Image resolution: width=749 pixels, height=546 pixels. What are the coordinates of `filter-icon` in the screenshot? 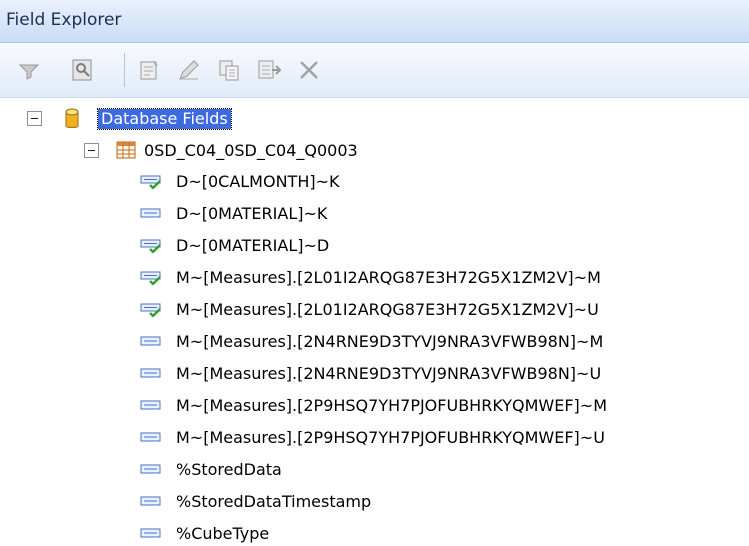 It's located at (29, 70).